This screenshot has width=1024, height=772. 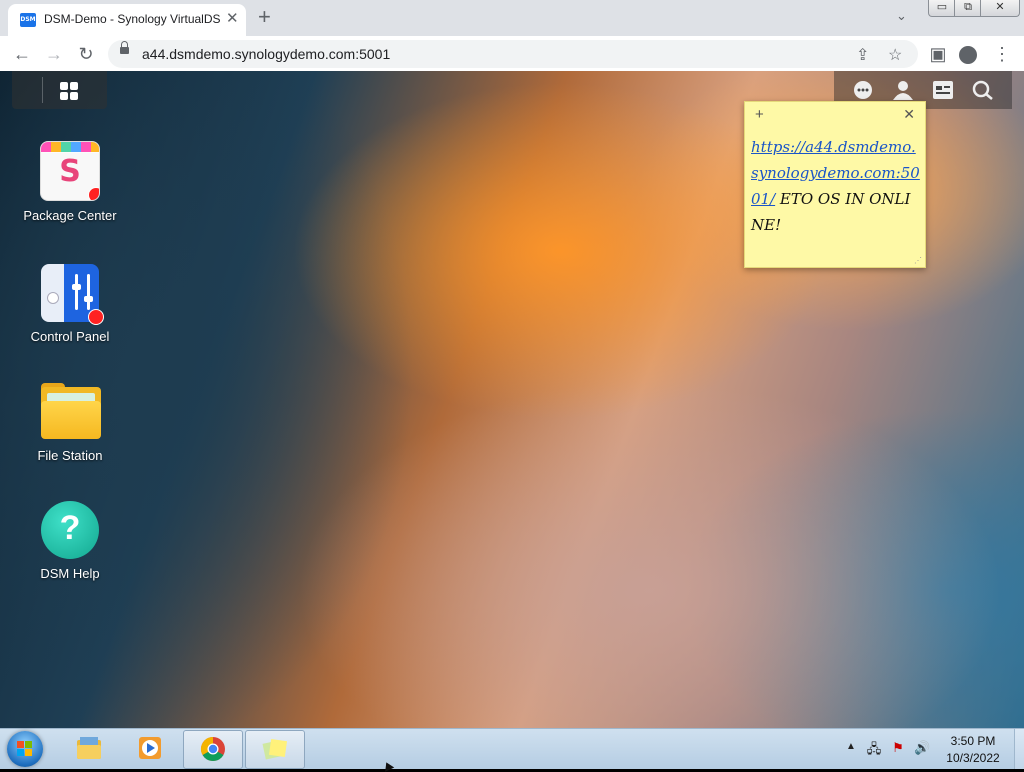 I want to click on network-icon: 🖧, so click(x=874, y=748).